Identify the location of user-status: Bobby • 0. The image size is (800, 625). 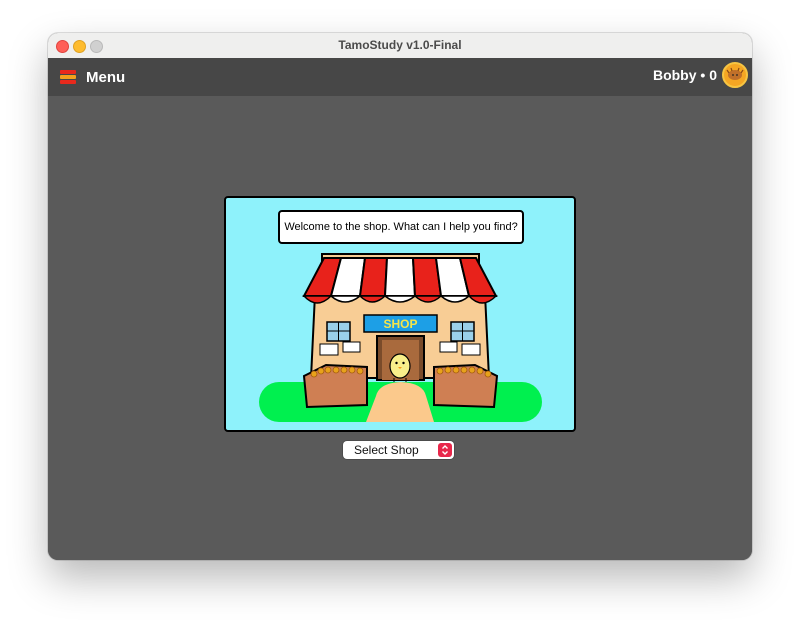
(700, 75).